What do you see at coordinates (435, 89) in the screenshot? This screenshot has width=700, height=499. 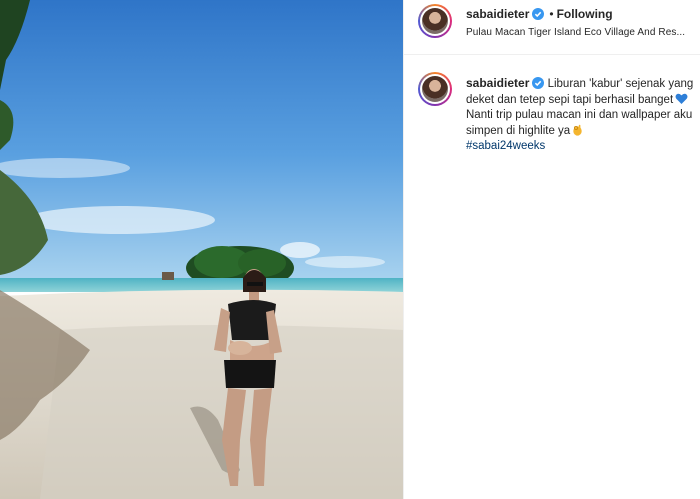 I see `caption-avatar` at bounding box center [435, 89].